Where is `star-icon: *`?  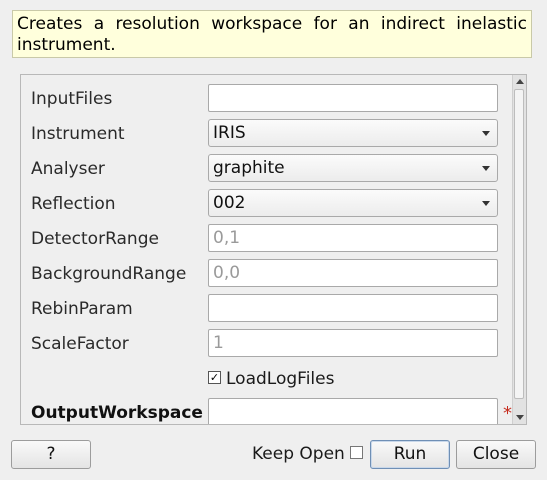 star-icon: * is located at coordinates (507, 413).